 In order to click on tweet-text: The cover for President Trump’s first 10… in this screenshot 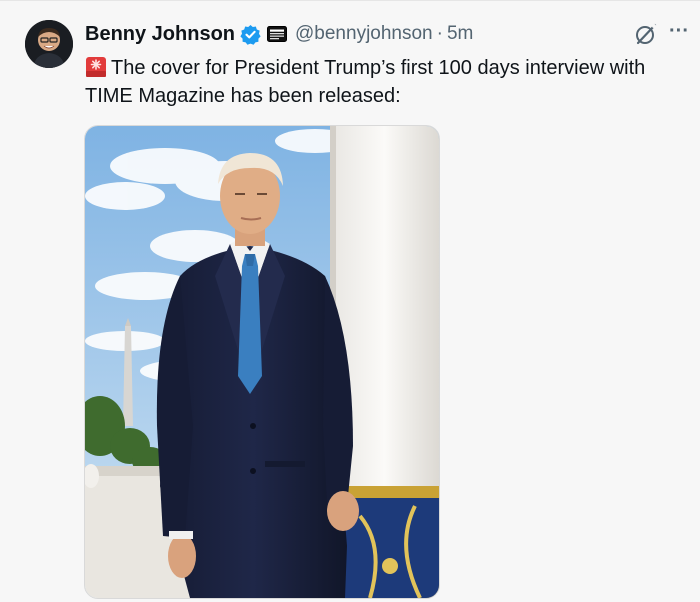, I will do `click(385, 82)`.